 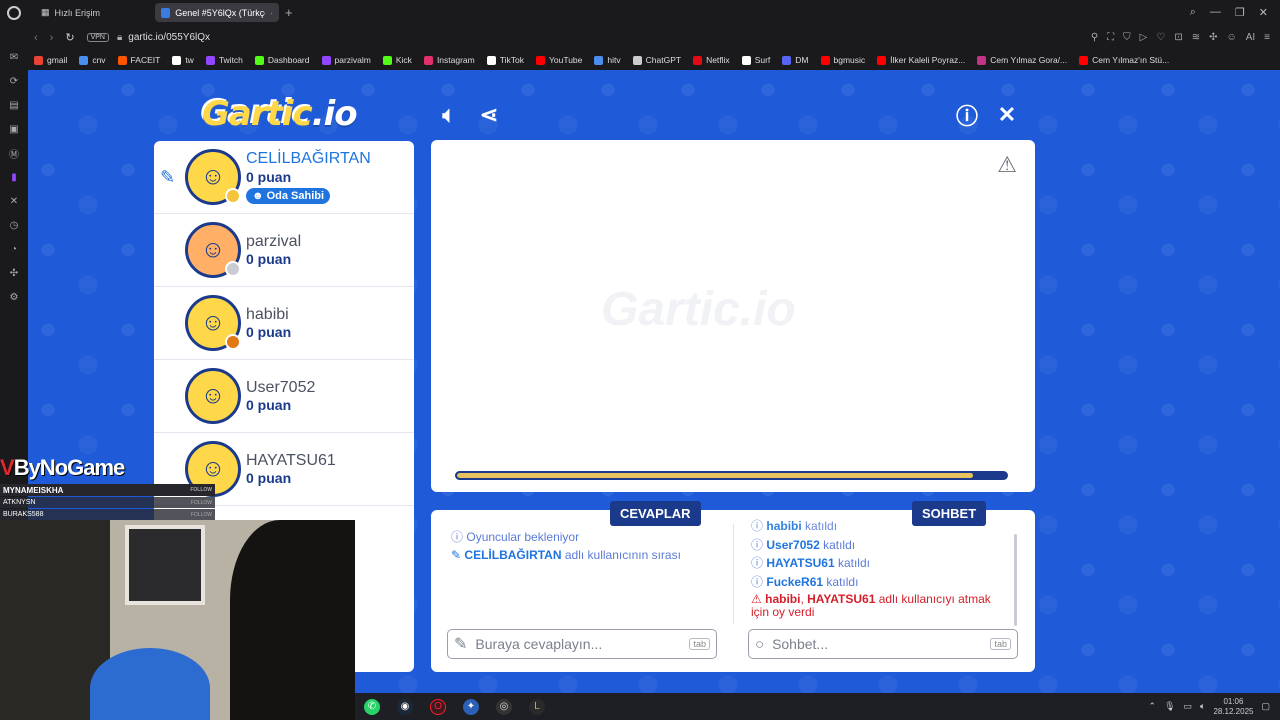 What do you see at coordinates (95, 12) in the screenshot?
I see `tab-quick-access: ▦ Hızlı Erişim` at bounding box center [95, 12].